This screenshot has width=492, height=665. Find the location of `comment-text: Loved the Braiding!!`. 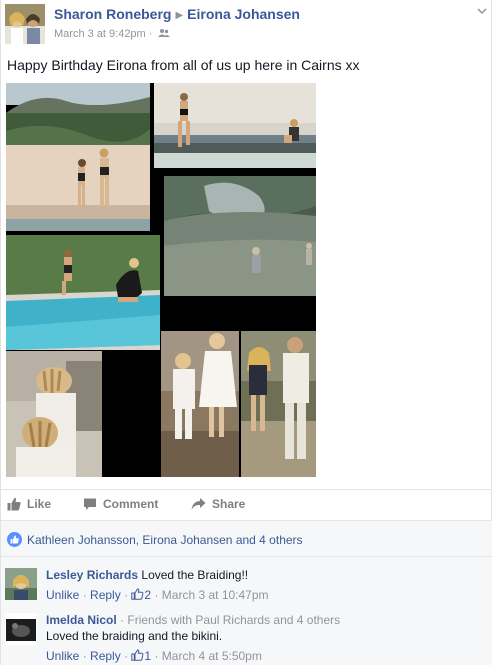

comment-text: Loved the Braiding!! is located at coordinates (195, 575).